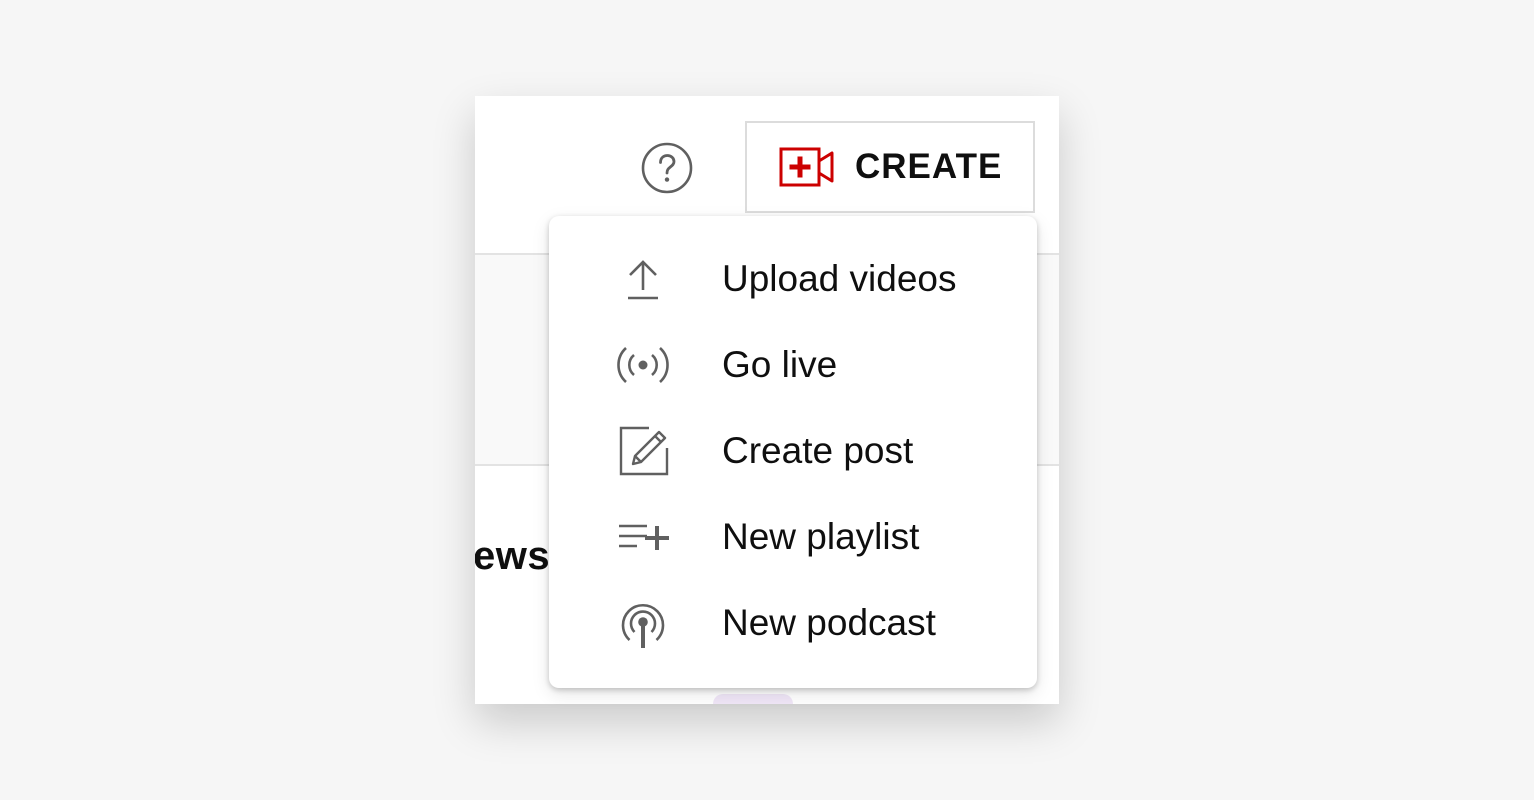 The image size is (1534, 800). What do you see at coordinates (839, 278) in the screenshot?
I see `menu-item-label: Upload videos` at bounding box center [839, 278].